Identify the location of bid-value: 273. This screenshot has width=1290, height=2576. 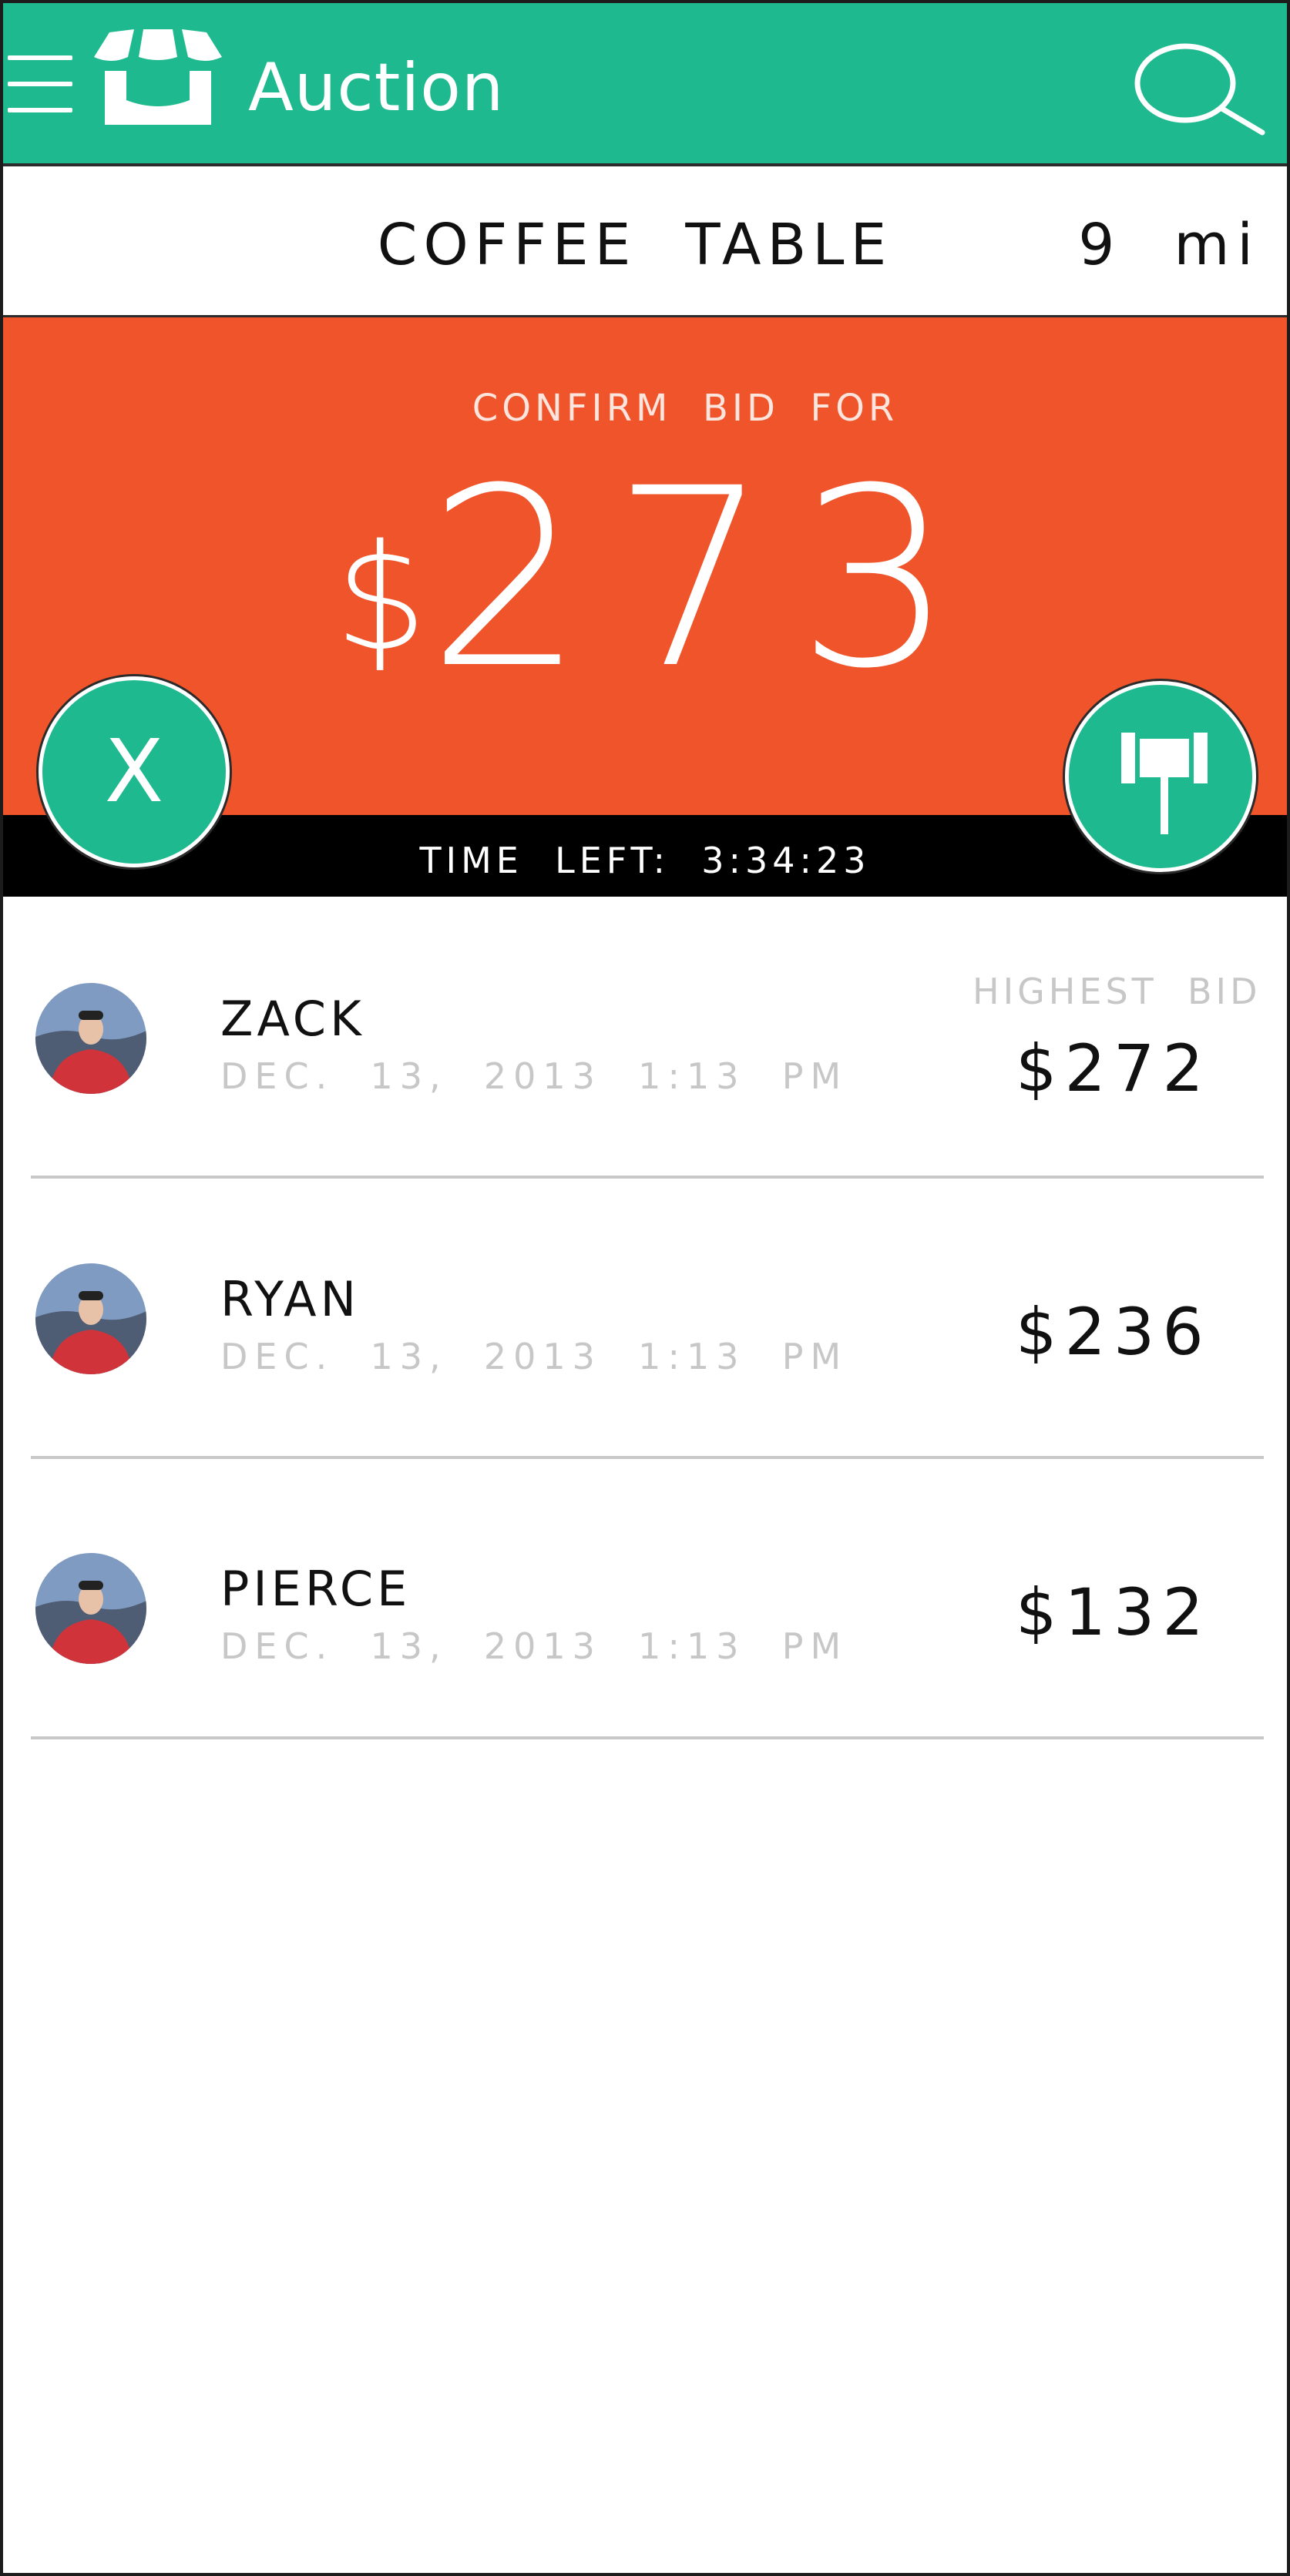
(704, 579).